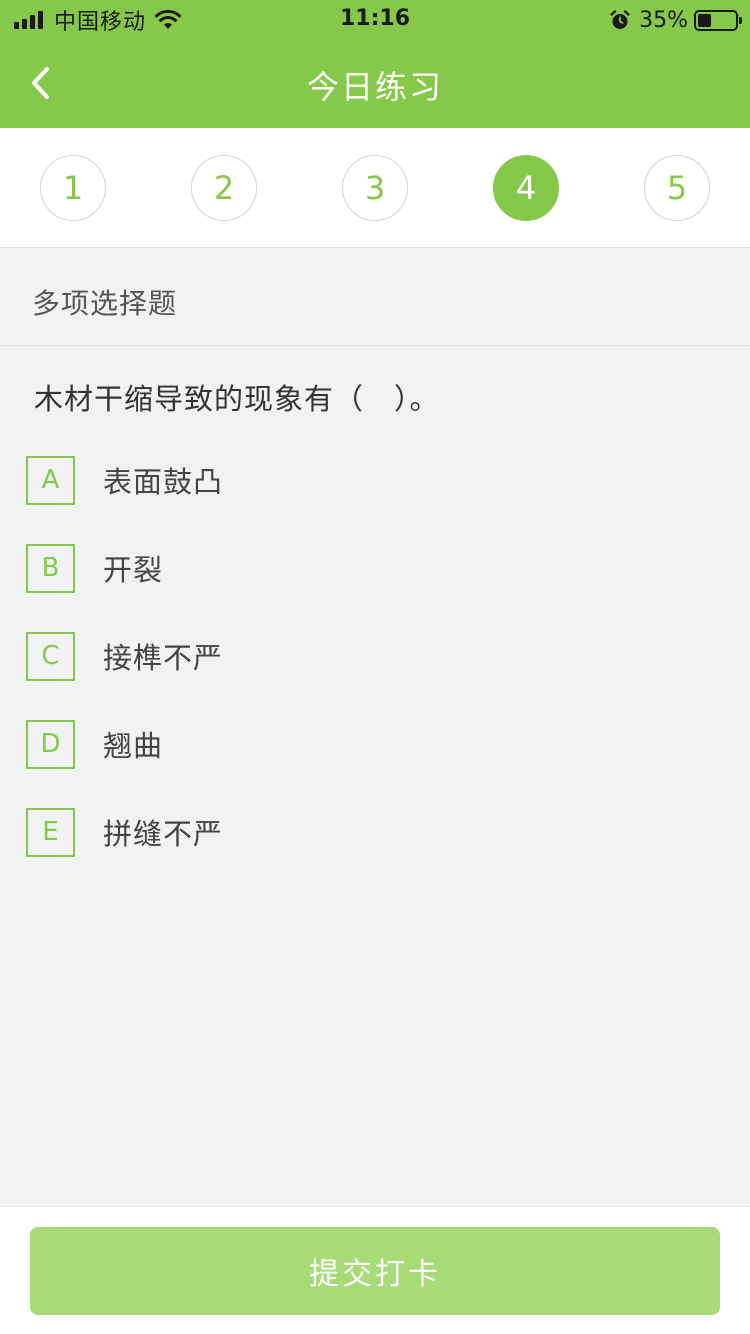  I want to click on option-b: B 开裂, so click(376, 568).